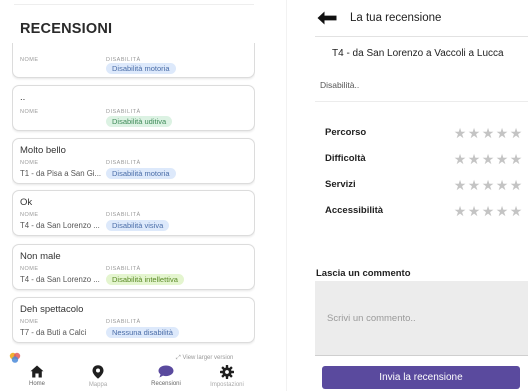  What do you see at coordinates (138, 225) in the screenshot?
I see `disability-badge: Disabilità visiva` at bounding box center [138, 225].